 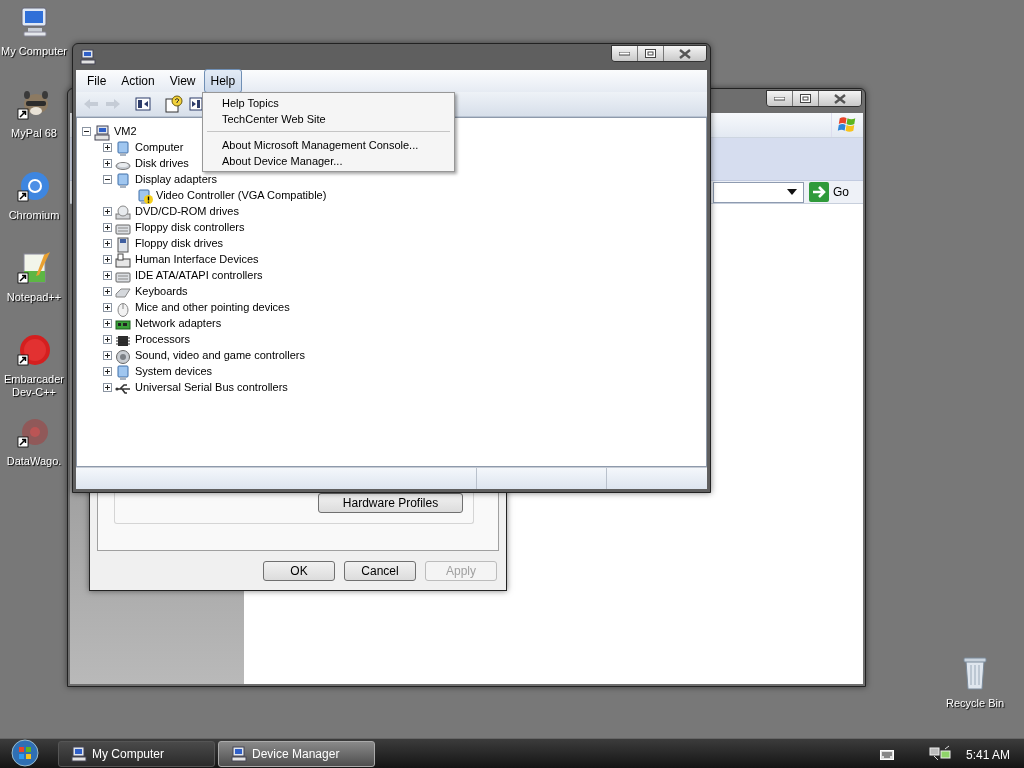 What do you see at coordinates (220, 355) in the screenshot?
I see `tree-item: Sound, video and game controllers` at bounding box center [220, 355].